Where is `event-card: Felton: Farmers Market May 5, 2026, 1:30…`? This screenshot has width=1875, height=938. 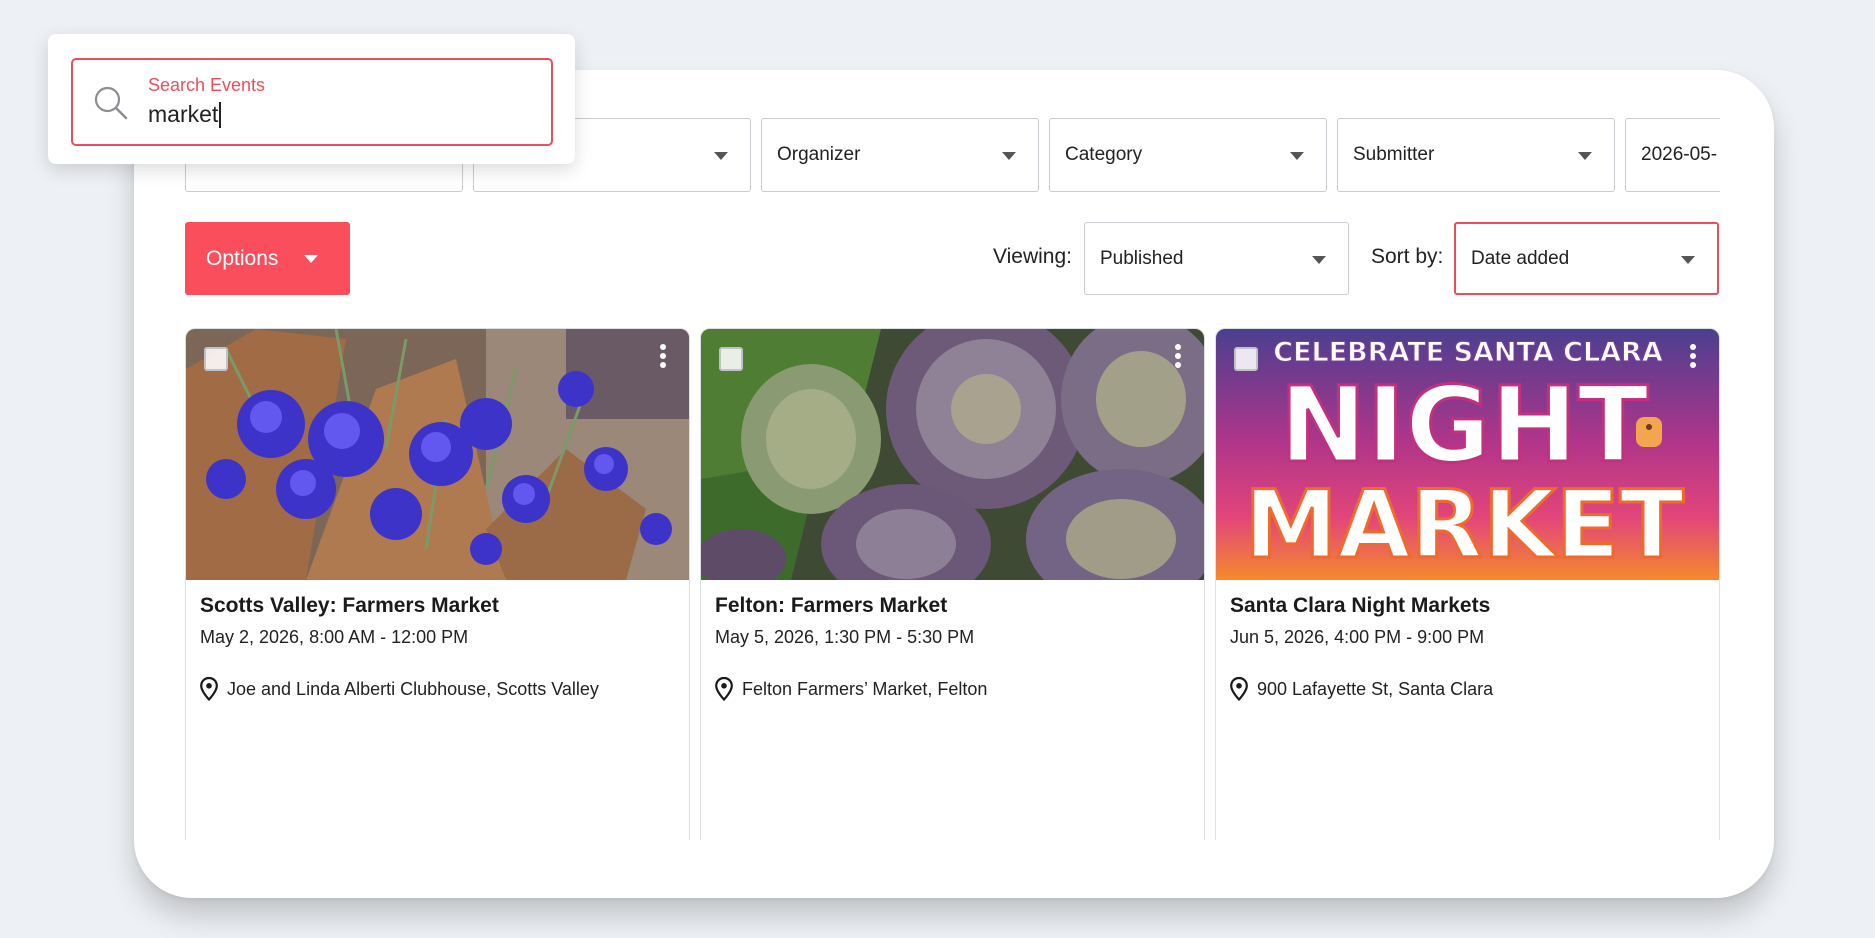 event-card: Felton: Farmers Market May 5, 2026, 1:30… is located at coordinates (952, 584).